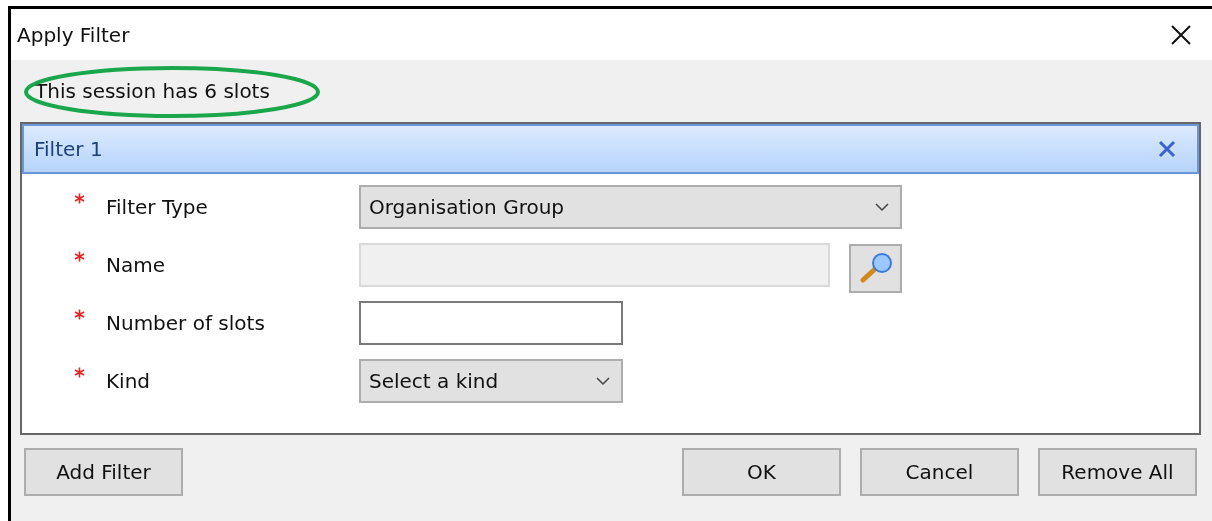 The image size is (1212, 521). What do you see at coordinates (761, 472) in the screenshot?
I see `dialog-button: OK` at bounding box center [761, 472].